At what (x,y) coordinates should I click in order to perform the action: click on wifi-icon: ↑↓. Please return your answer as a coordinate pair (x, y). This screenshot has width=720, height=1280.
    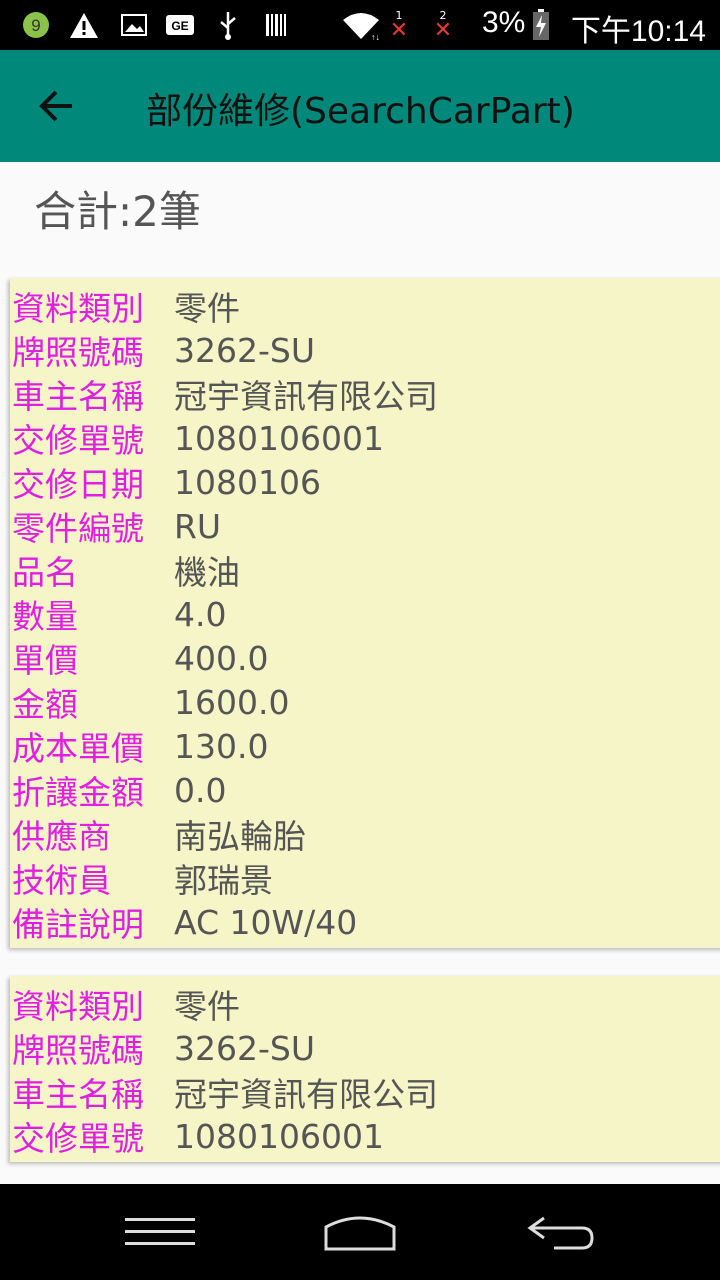
    Looking at the image, I should click on (361, 25).